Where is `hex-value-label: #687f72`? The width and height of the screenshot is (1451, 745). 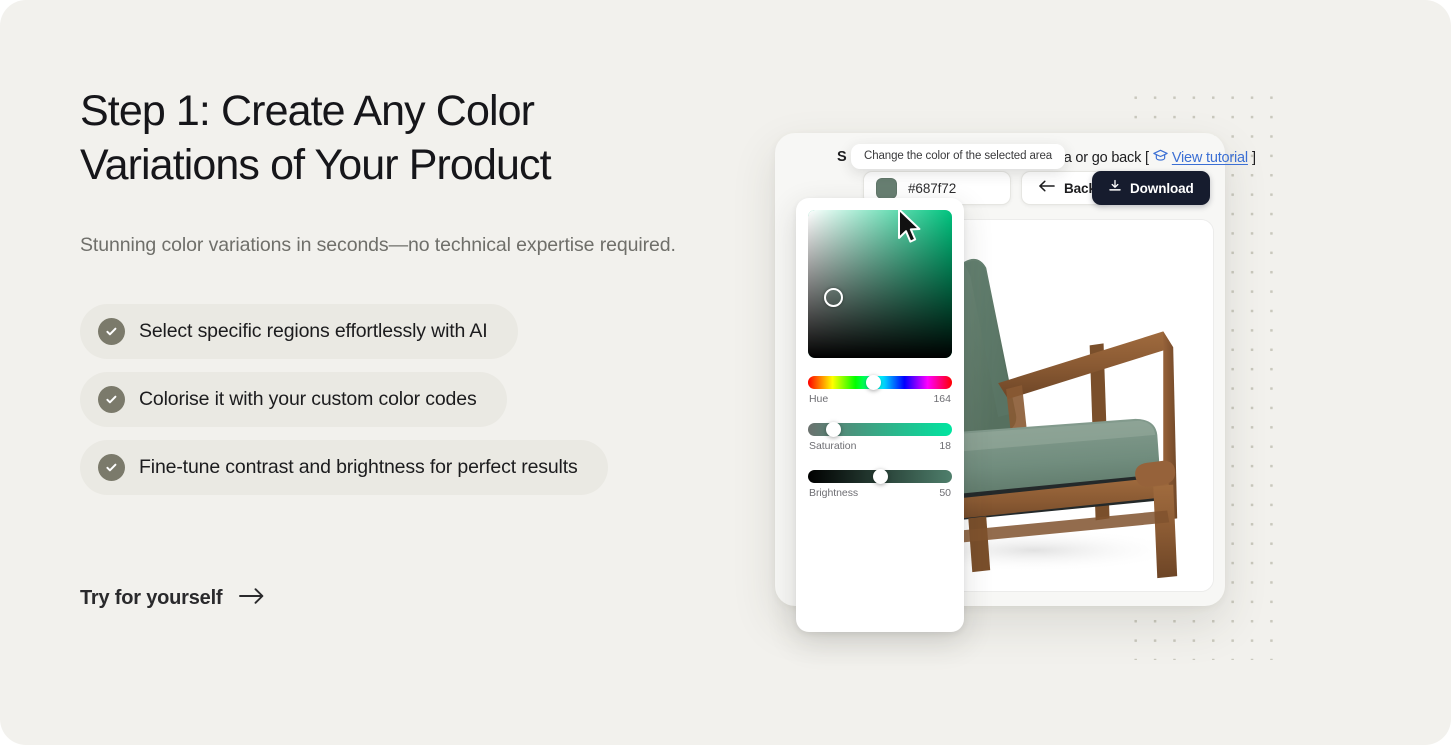
hex-value-label: #687f72 is located at coordinates (932, 188).